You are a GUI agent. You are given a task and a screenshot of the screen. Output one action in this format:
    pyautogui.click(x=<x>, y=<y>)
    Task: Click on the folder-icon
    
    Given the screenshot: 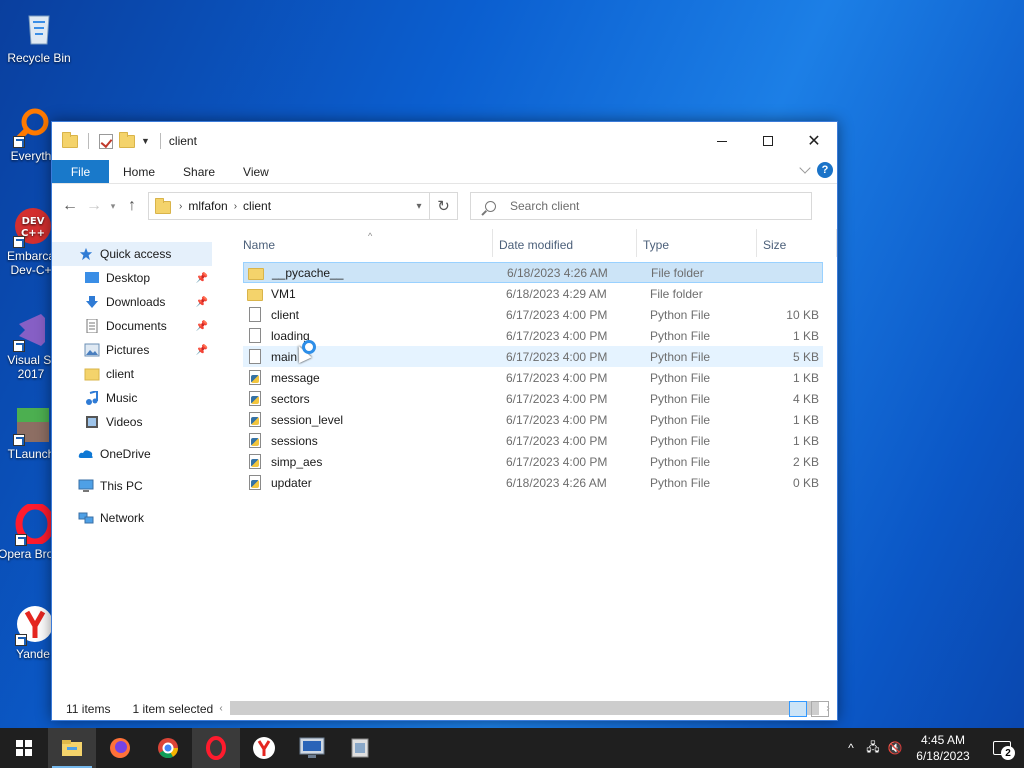 What is the action you would take?
    pyautogui.click(x=92, y=374)
    